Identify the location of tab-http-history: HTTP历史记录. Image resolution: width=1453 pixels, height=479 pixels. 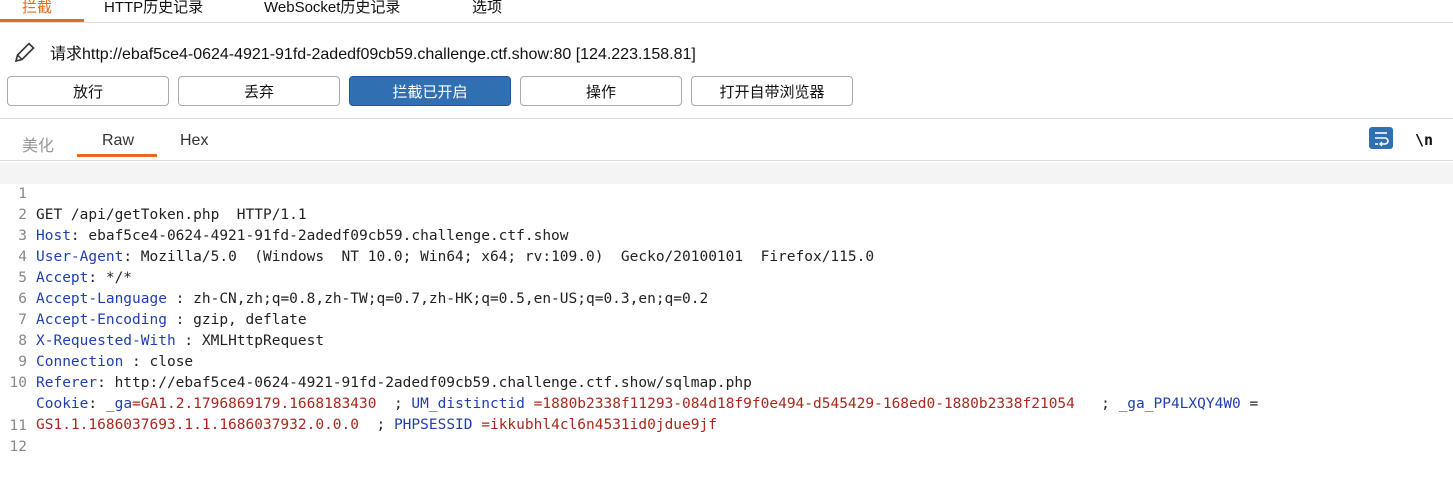
(153, 11).